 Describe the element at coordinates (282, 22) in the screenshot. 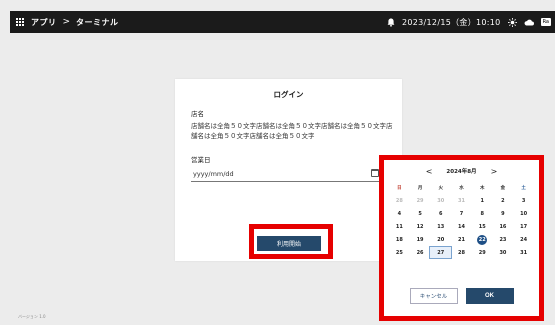

I see `top-bar: アプリ > ターミナル 2023/12/15（金）10:10 Ra` at that location.